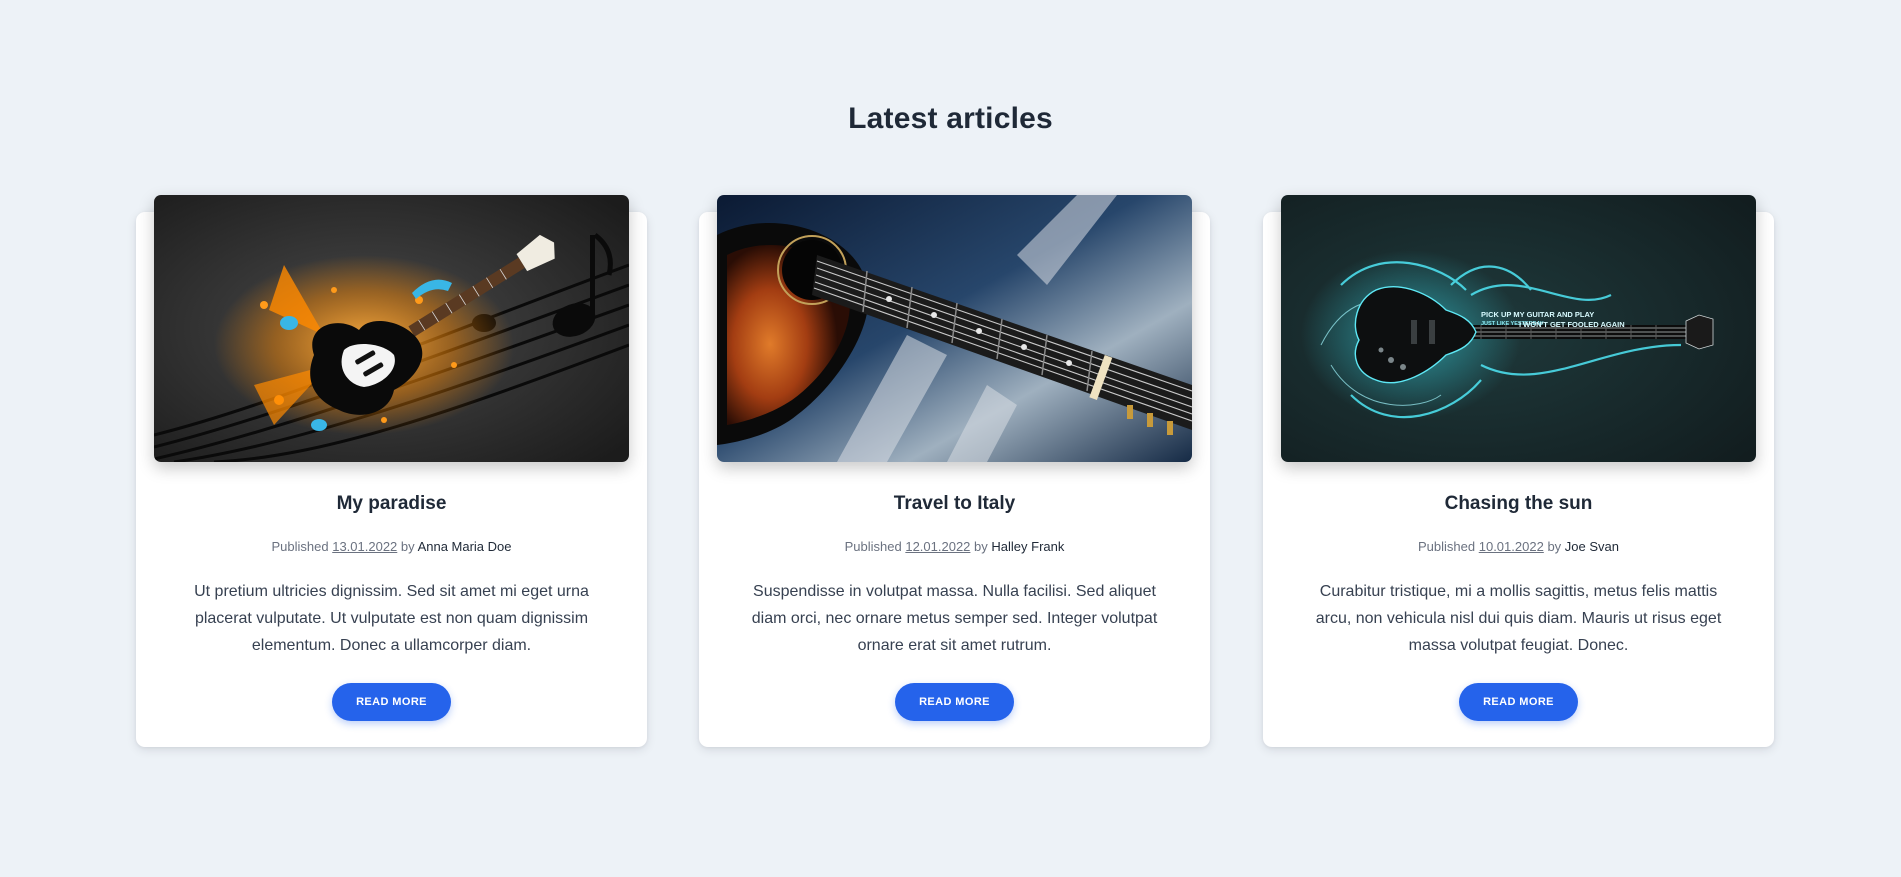 Image resolution: width=1901 pixels, height=877 pixels. I want to click on acoustic-guitar-closeup-image, so click(954, 328).